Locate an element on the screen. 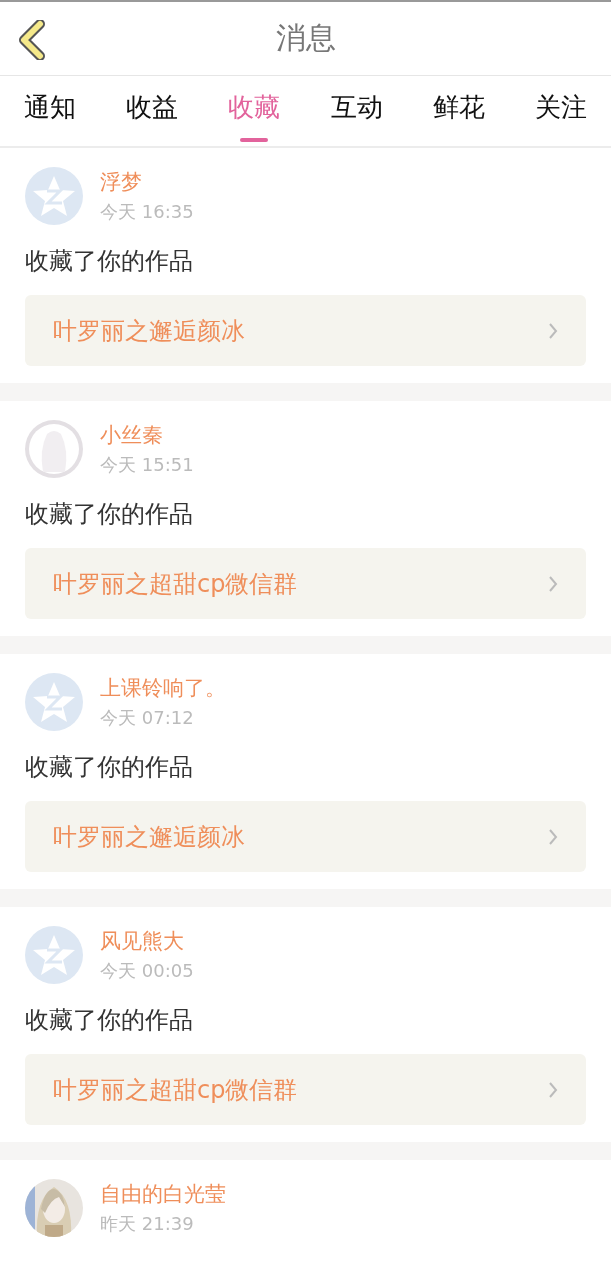 This screenshot has height=1280, width=611. timestamp: 今天 15:51 is located at coordinates (147, 465).